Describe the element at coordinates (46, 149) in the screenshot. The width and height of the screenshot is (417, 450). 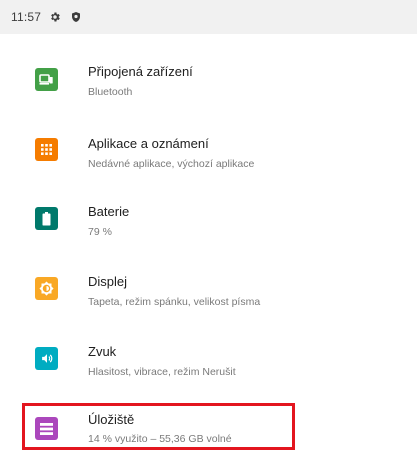
I see `apps-grid-icon` at that location.